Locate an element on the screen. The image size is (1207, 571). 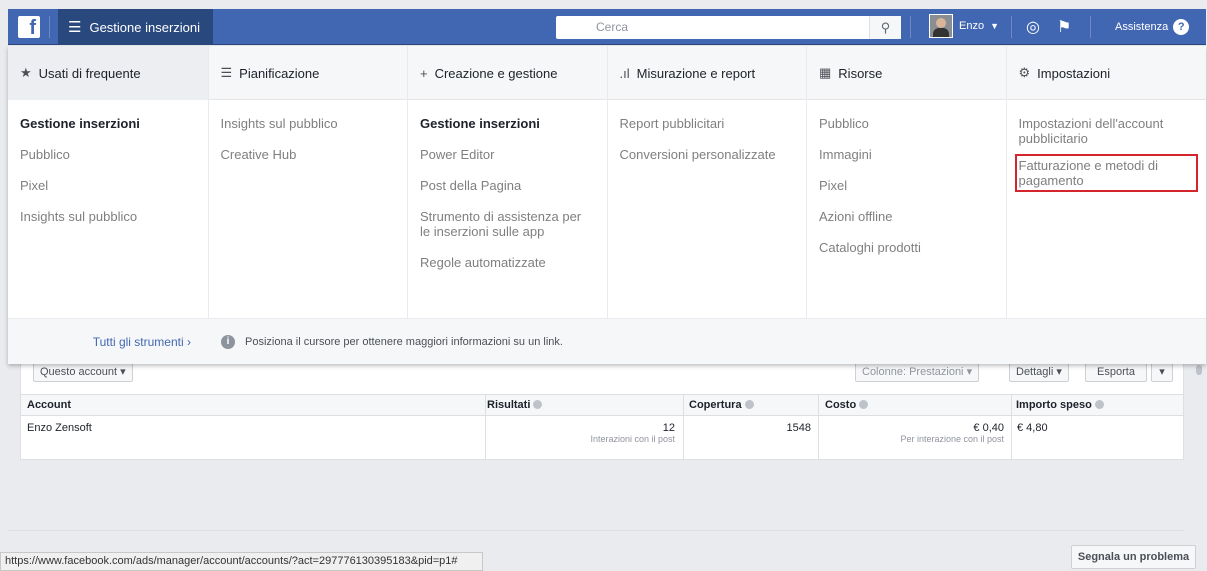
column-header-spent: Importo speso is located at coordinates (1060, 405).